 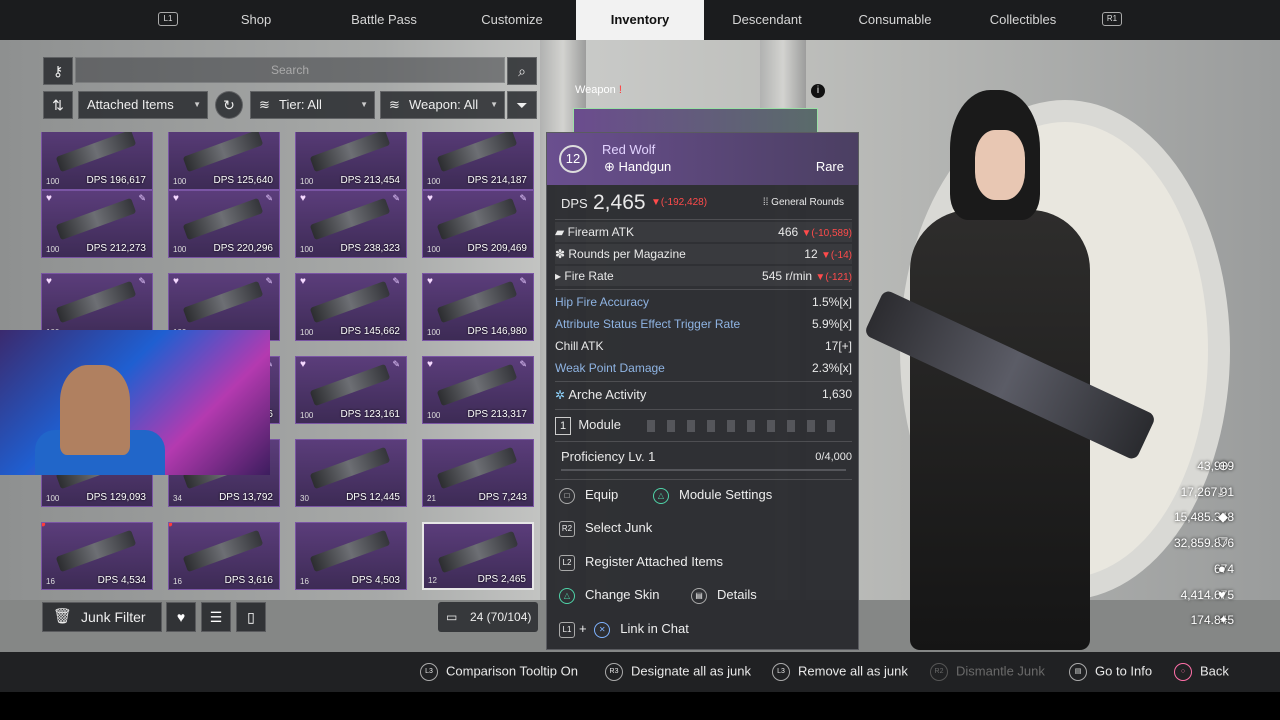 What do you see at coordinates (522, 105) in the screenshot?
I see `filter-button: ⏷` at bounding box center [522, 105].